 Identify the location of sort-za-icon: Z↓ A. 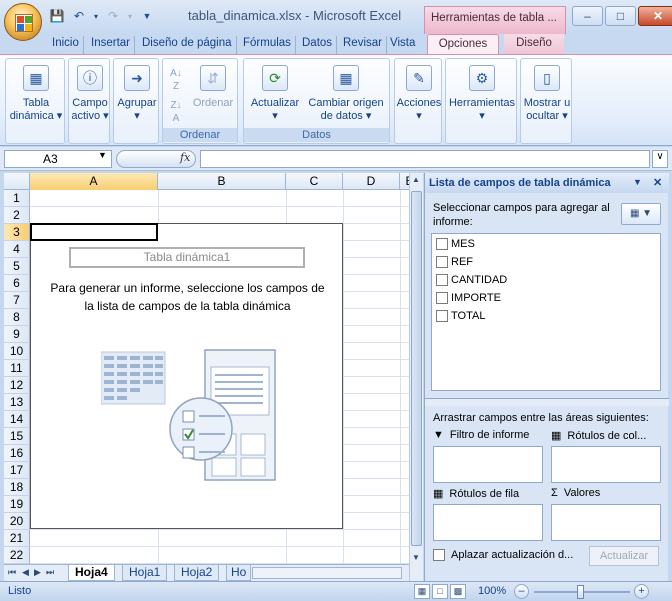
(176, 112).